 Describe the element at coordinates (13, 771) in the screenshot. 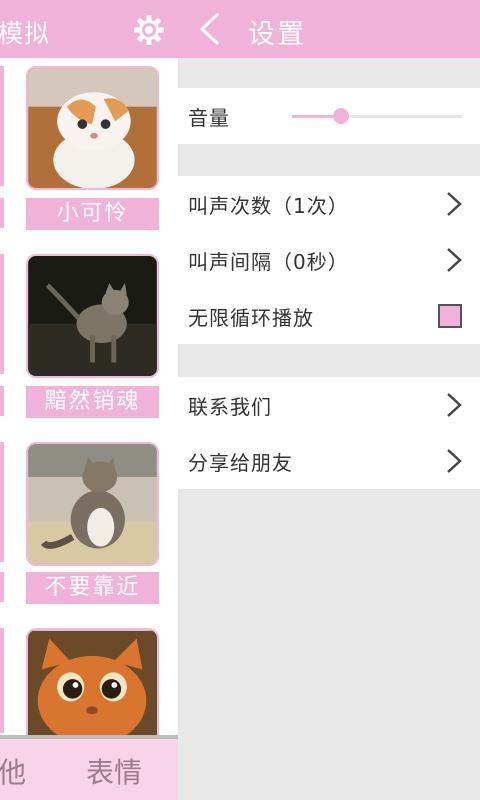

I see `tab-other: 他` at that location.